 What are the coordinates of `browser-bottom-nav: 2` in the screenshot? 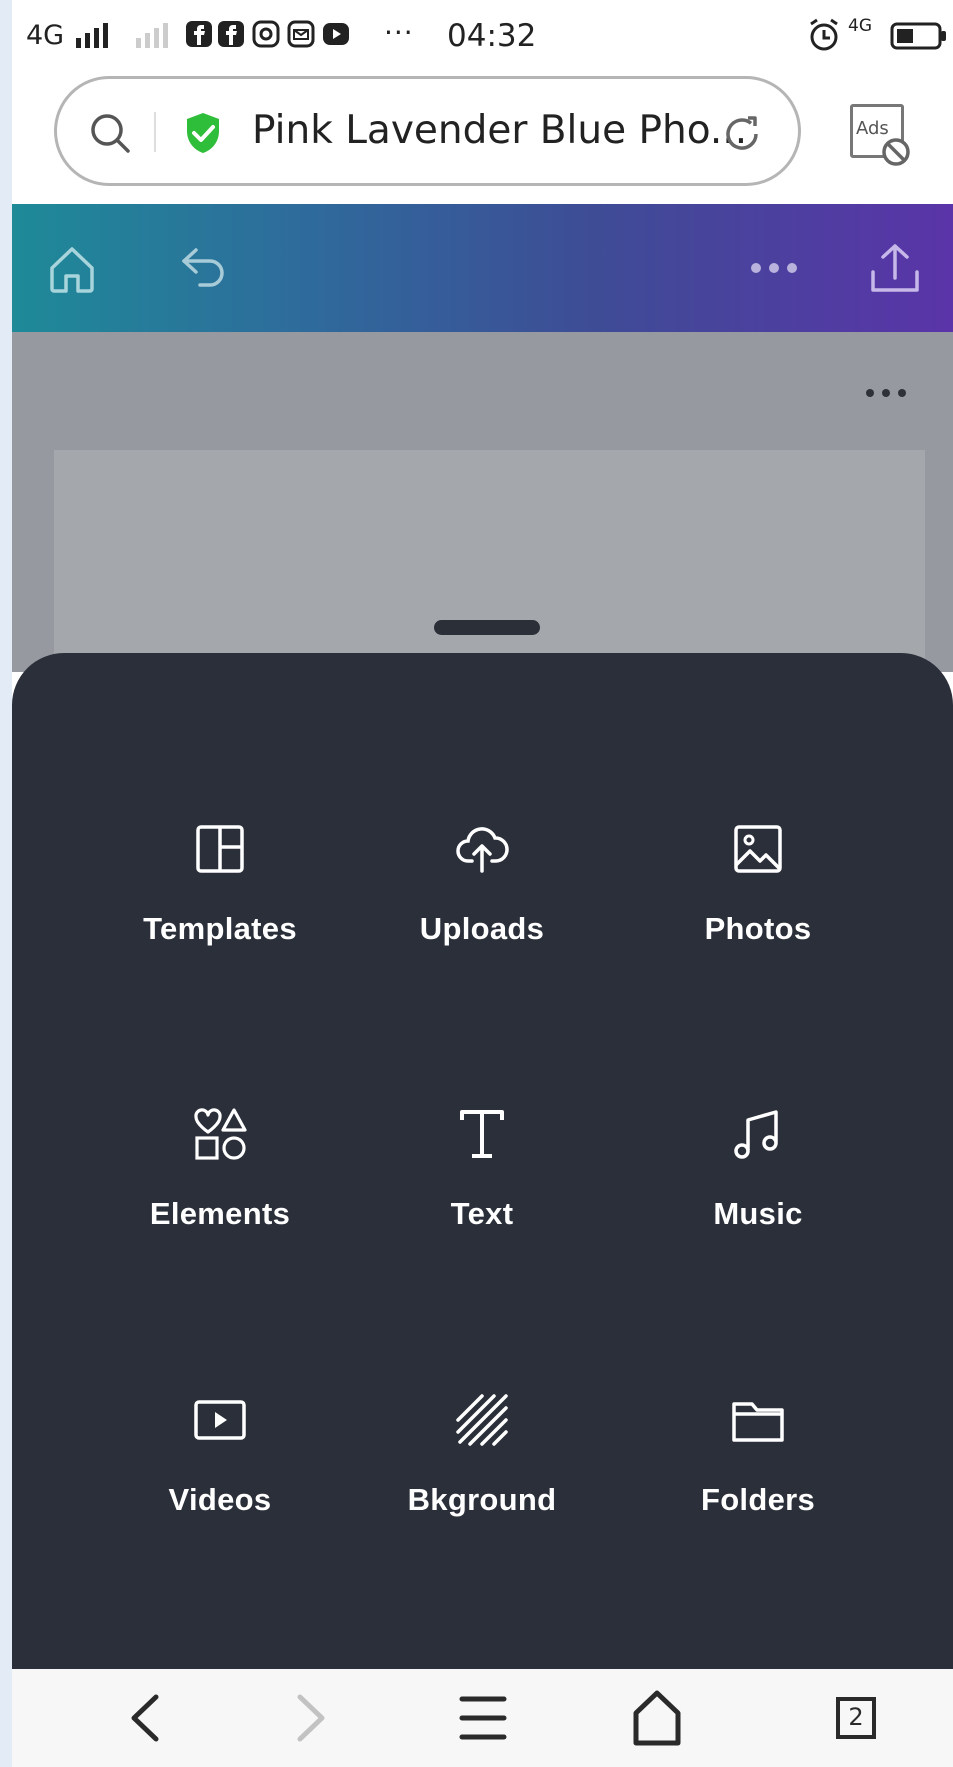 It's located at (482, 1718).